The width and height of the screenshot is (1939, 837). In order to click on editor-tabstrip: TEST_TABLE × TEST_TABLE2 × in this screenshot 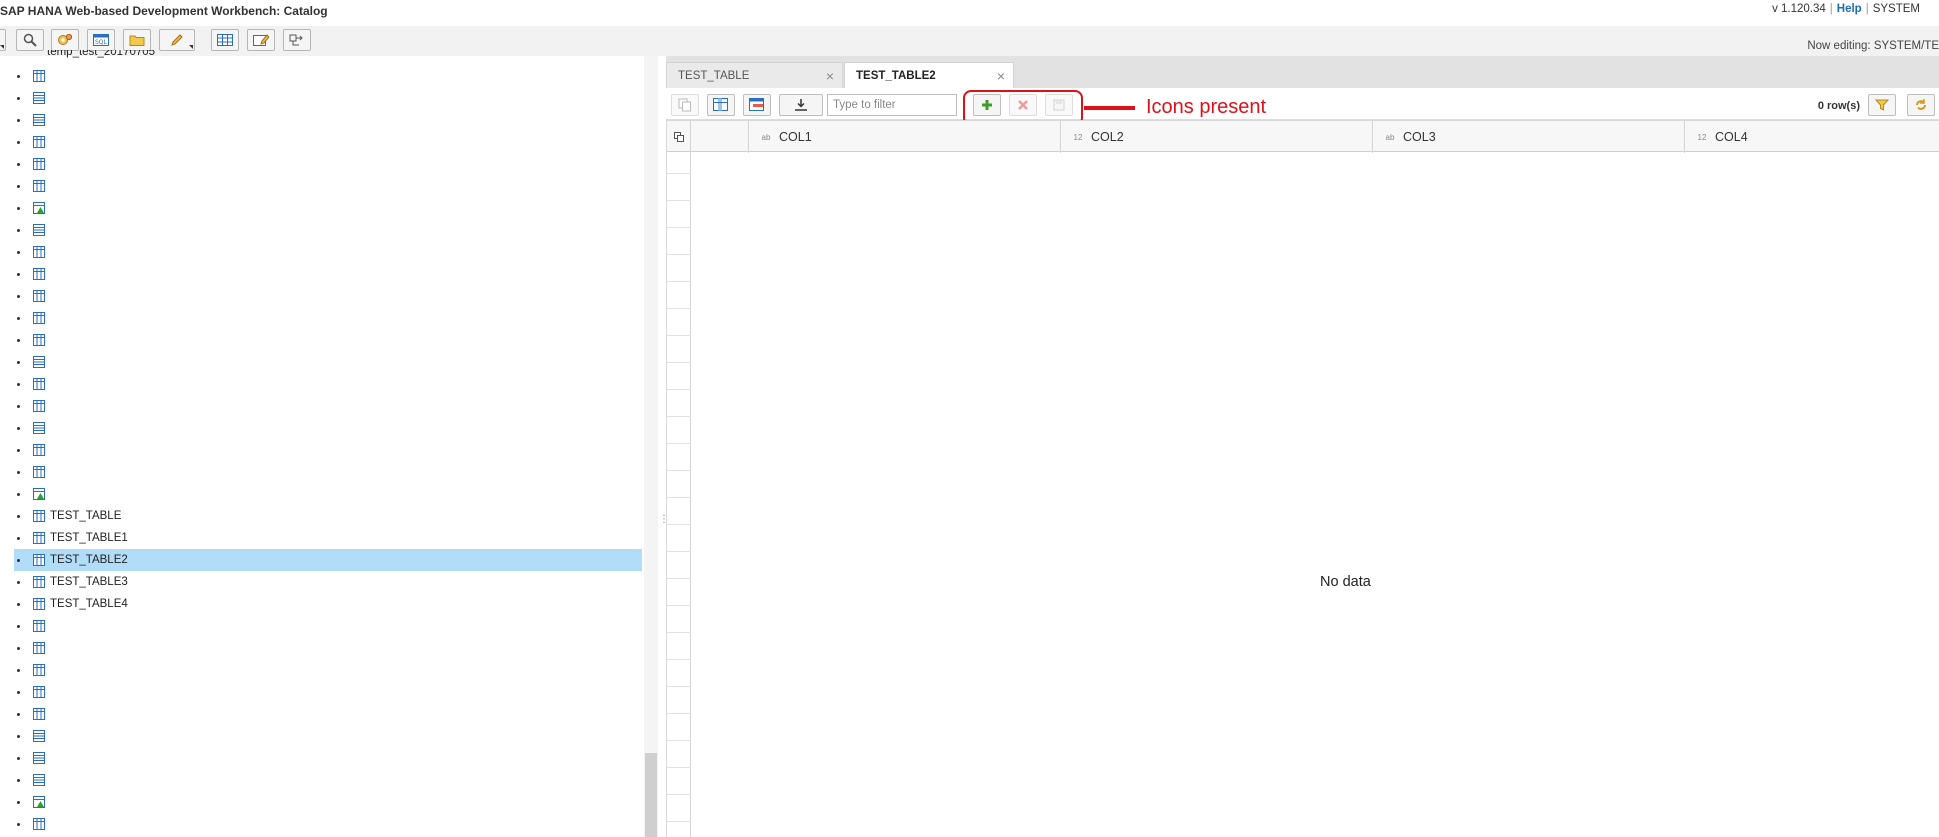, I will do `click(1302, 72)`.